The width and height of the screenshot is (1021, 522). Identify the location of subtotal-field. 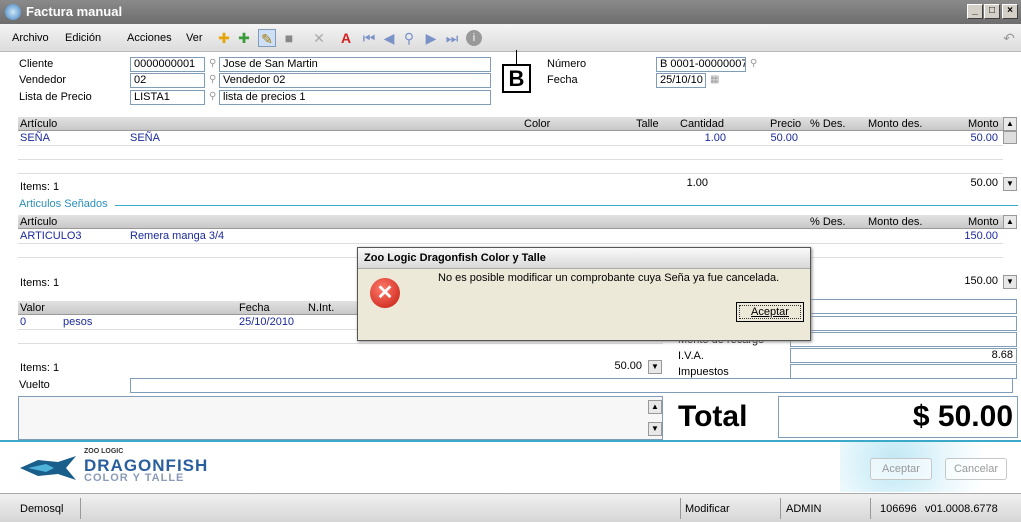
(903, 306).